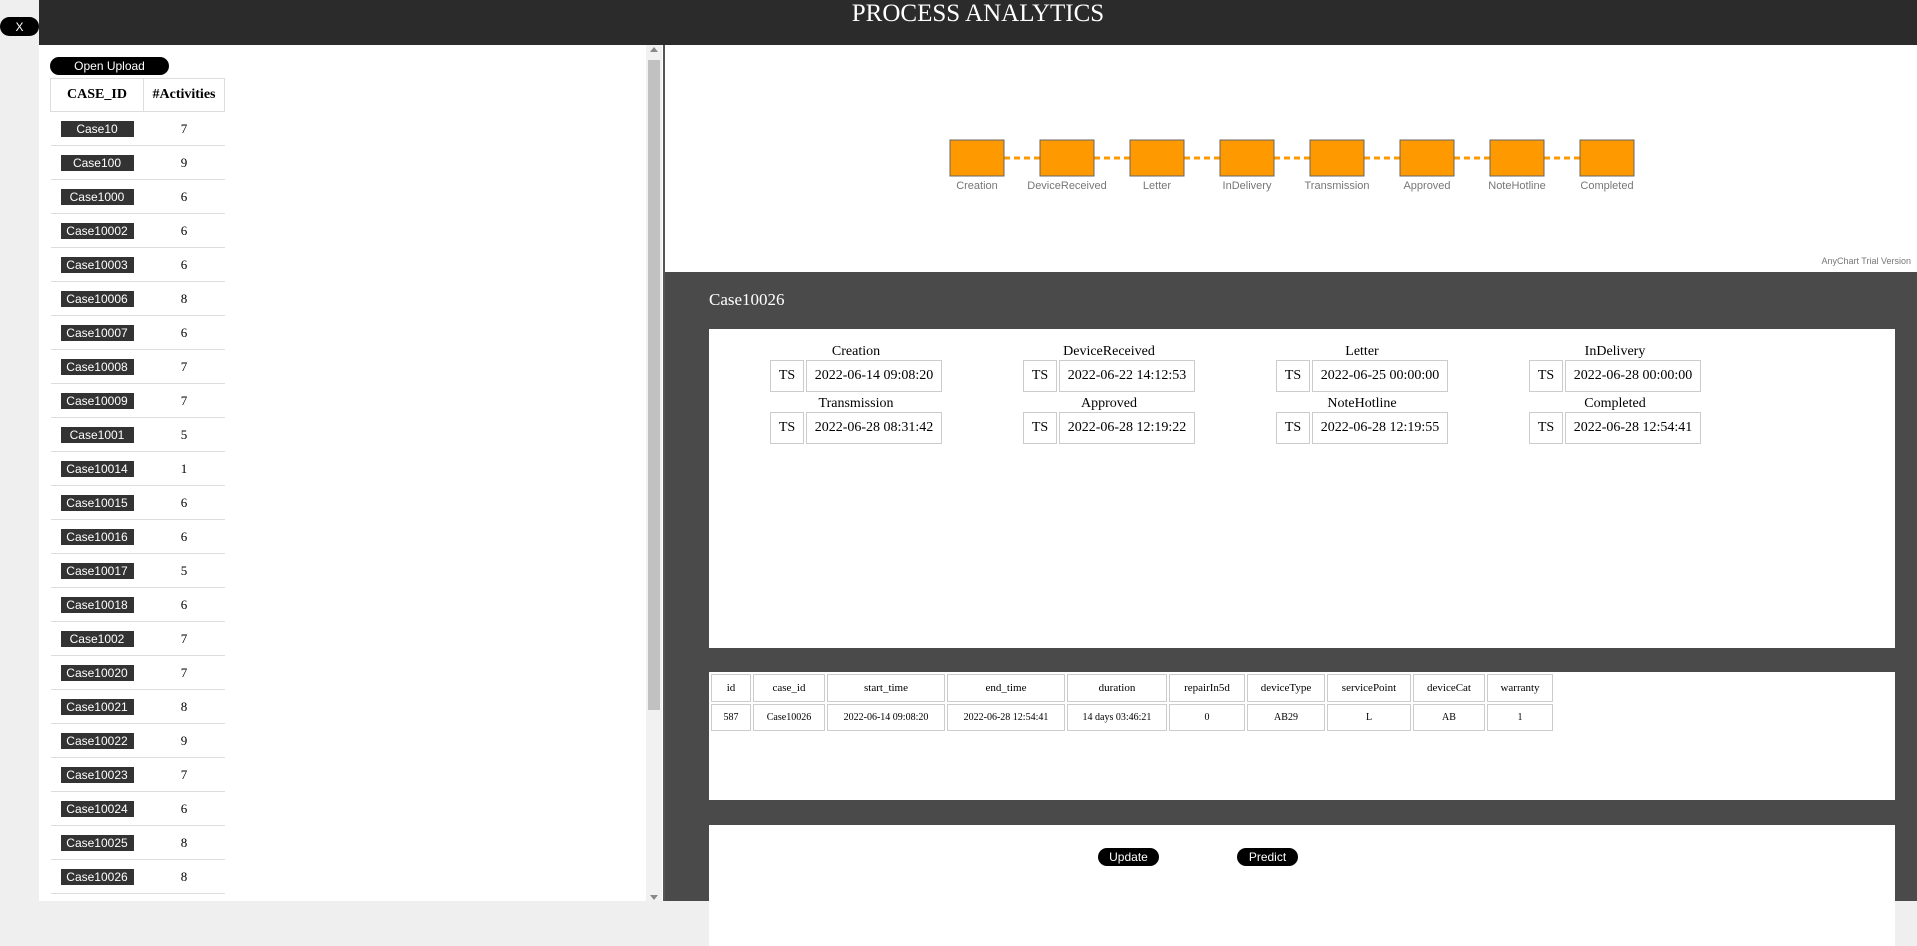 Image resolution: width=1917 pixels, height=946 pixels. Describe the element at coordinates (1615, 428) in the screenshot. I see `timestamp-row: TS 2022-06-28 12:54:41` at that location.